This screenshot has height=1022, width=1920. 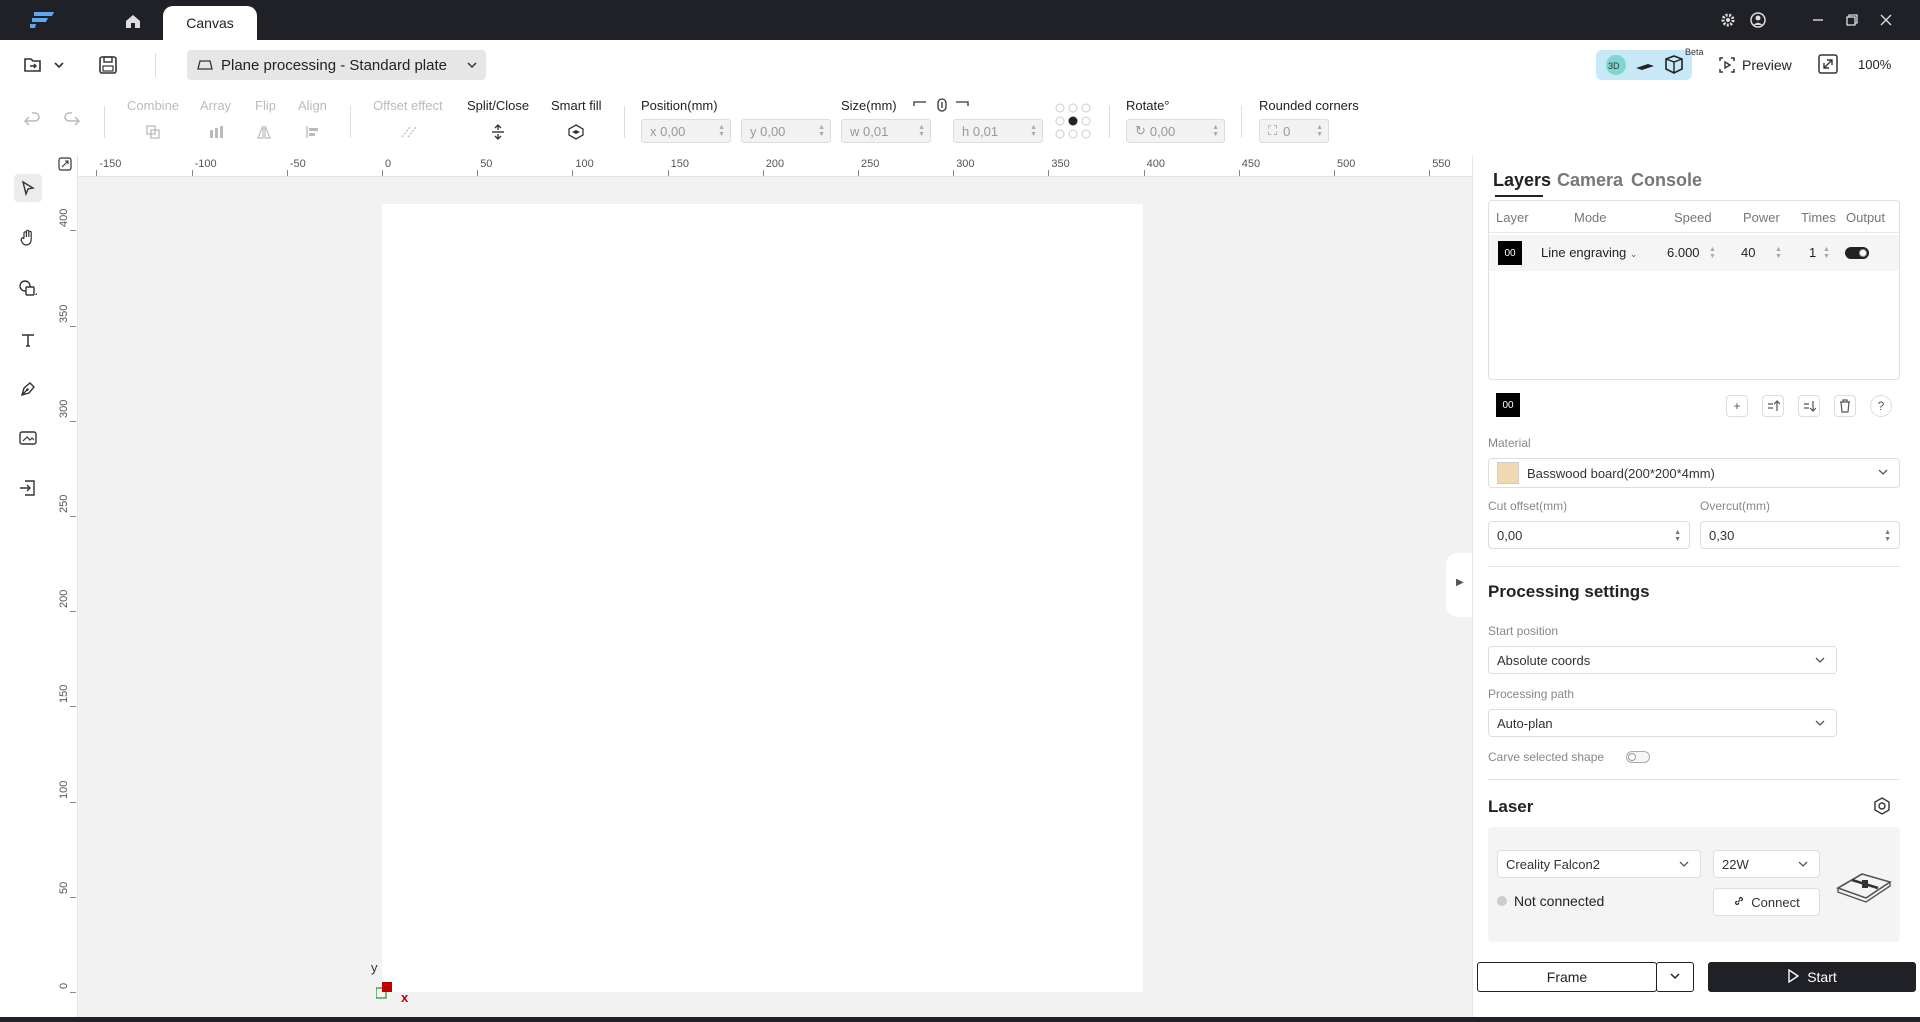 I want to click on tab-camera: Camera, so click(x=1590, y=180).